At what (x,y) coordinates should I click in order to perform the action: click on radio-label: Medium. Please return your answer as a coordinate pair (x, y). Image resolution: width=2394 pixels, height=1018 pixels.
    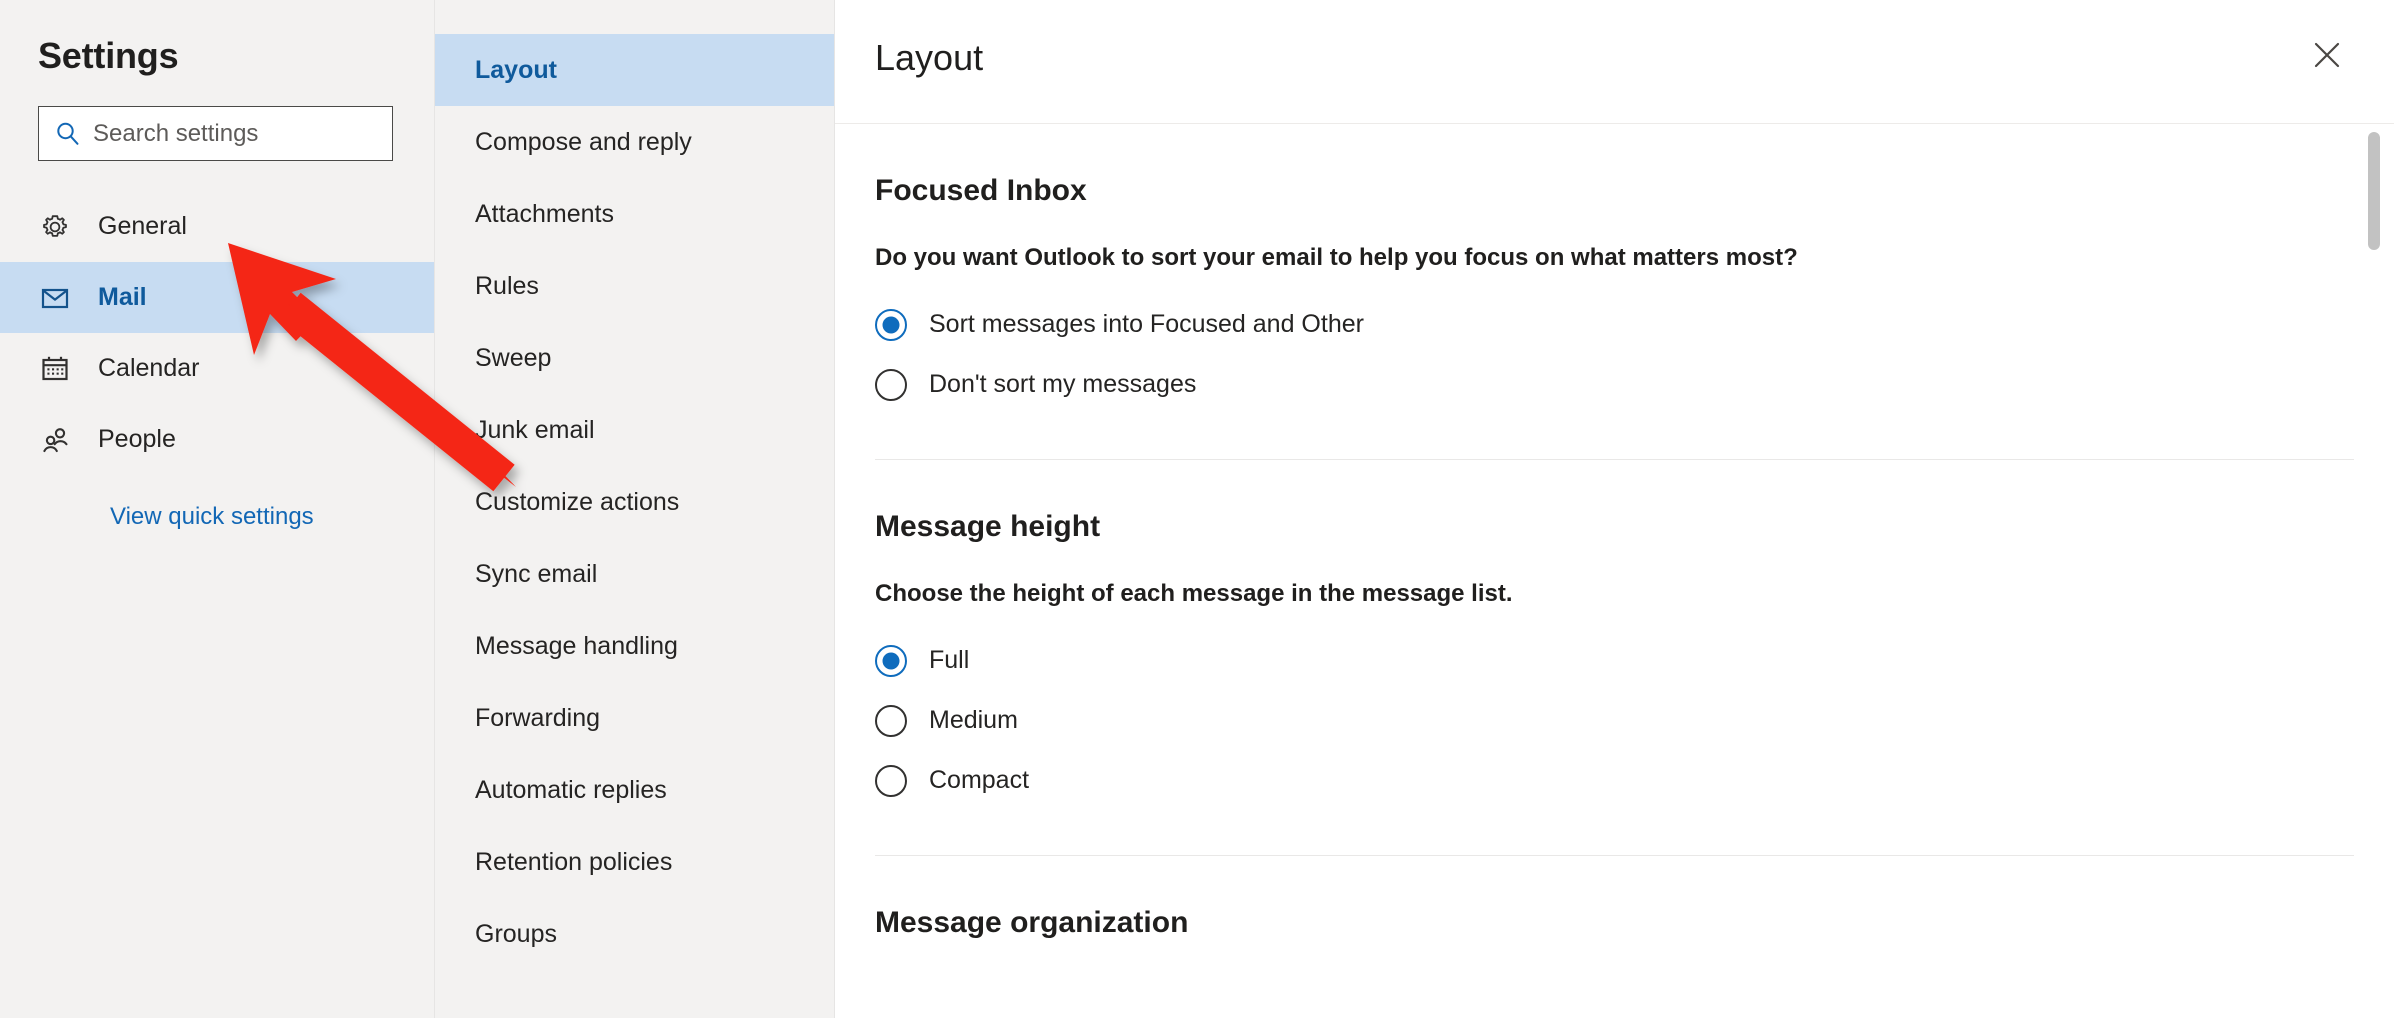
    Looking at the image, I should click on (973, 720).